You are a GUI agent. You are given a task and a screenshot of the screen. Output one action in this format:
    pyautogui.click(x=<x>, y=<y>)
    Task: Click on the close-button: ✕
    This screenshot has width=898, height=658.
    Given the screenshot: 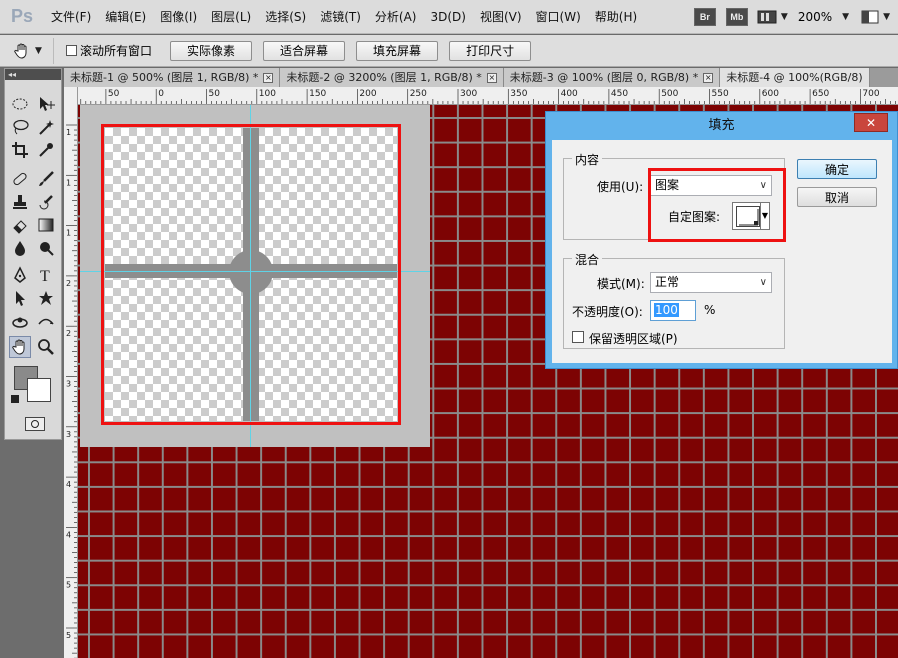 What is the action you would take?
    pyautogui.click(x=871, y=122)
    